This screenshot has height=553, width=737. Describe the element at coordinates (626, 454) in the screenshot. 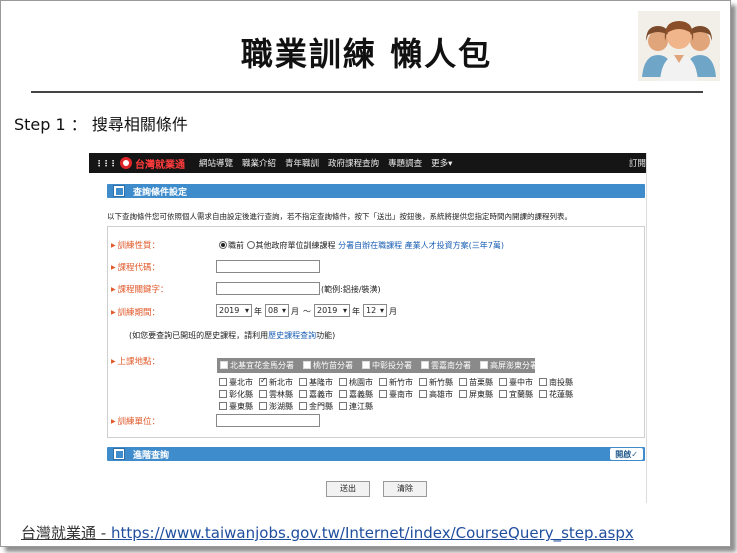

I see `advanced-toggle-button: 開啟✓` at that location.